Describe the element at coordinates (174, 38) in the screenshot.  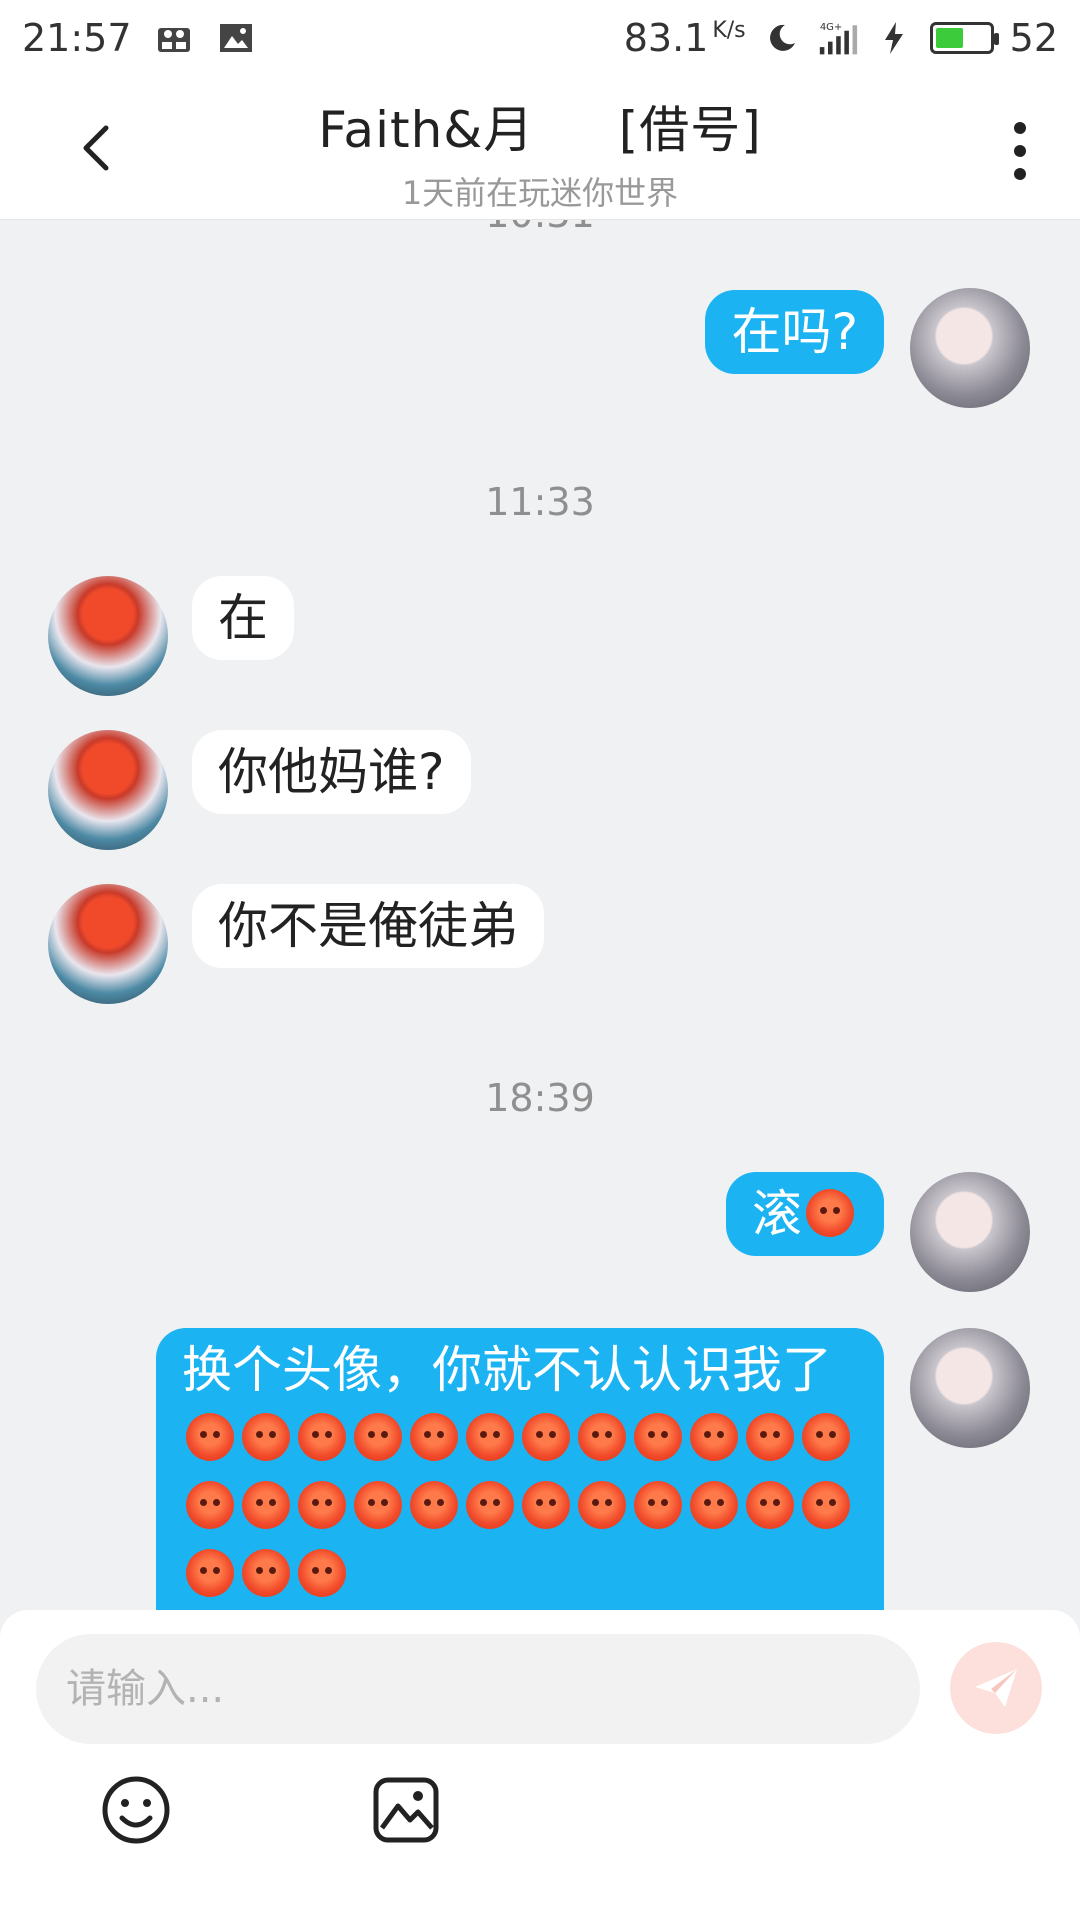
I see `video-app-icon` at that location.